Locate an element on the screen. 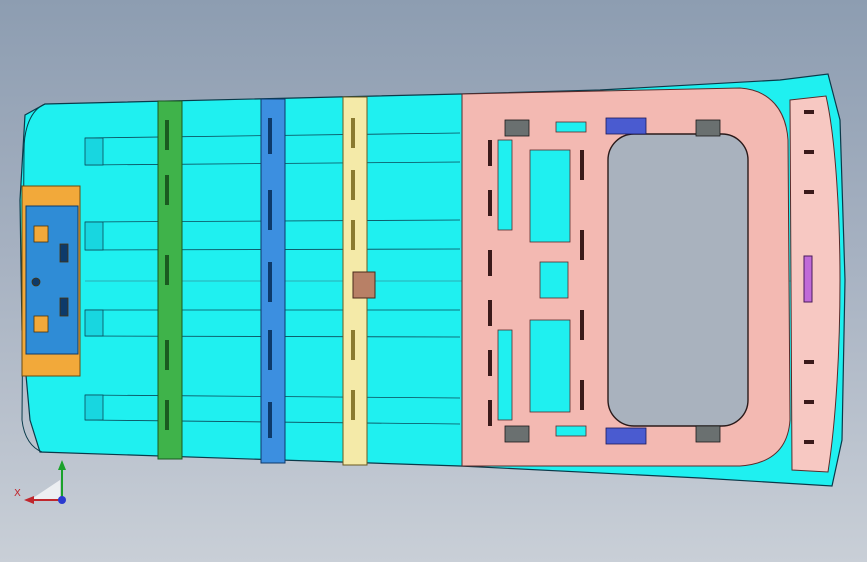 The width and height of the screenshot is (867, 562). center-connector is located at coordinates (364, 285).